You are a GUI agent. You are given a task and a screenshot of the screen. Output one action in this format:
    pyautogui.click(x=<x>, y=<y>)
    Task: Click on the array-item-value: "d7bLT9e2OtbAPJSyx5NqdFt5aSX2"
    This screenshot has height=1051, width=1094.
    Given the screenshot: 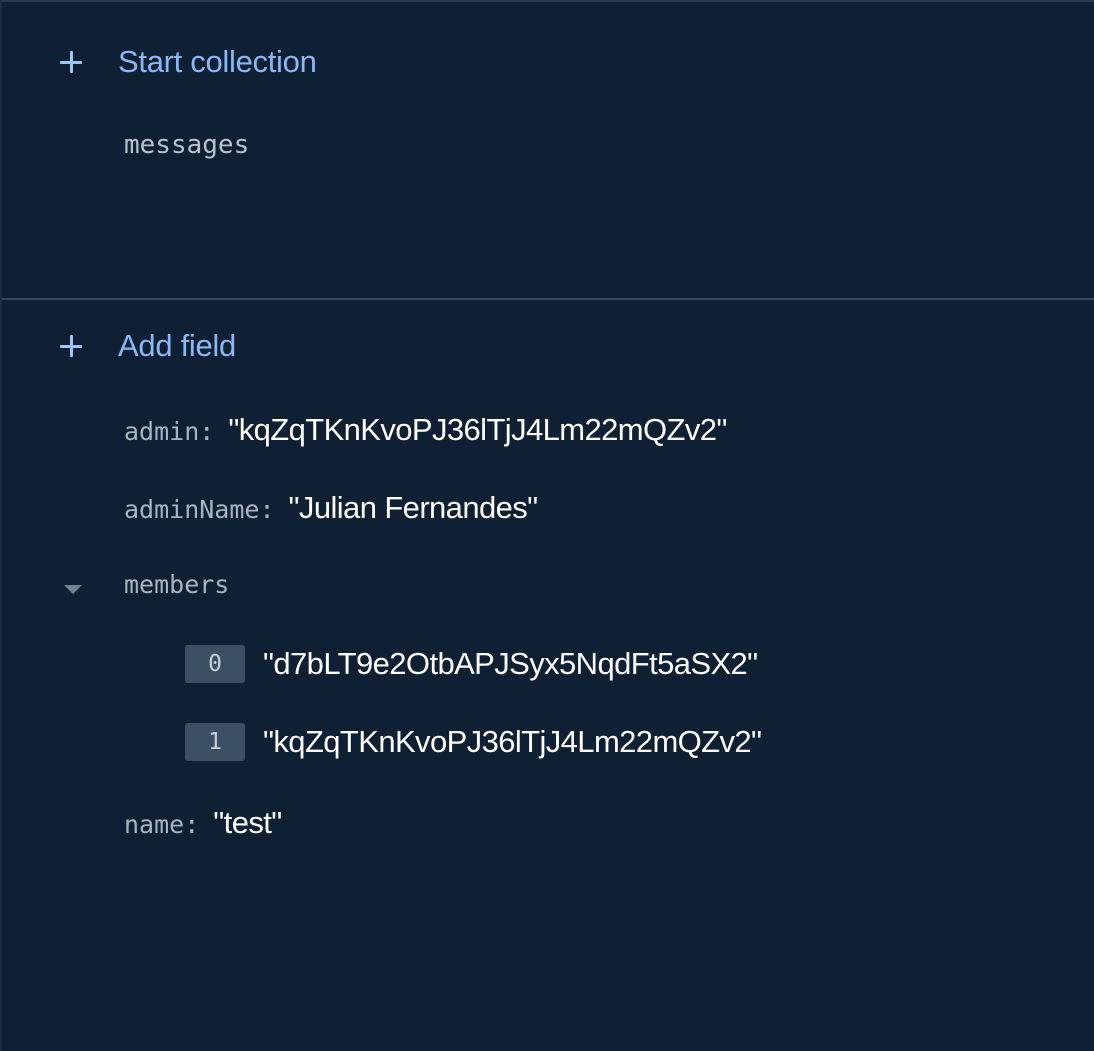 What is the action you would take?
    pyautogui.click(x=510, y=663)
    